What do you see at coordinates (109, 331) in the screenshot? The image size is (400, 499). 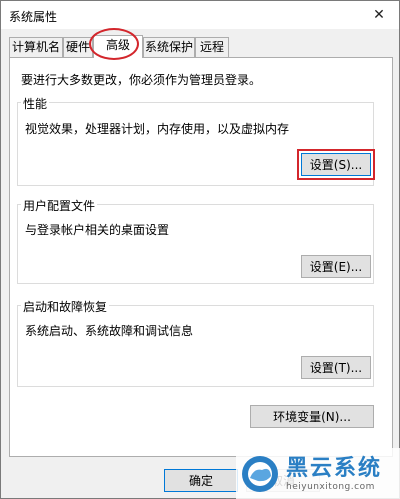 I see `startup-recovery-description: 系统启动、系统故障和调试信息` at bounding box center [109, 331].